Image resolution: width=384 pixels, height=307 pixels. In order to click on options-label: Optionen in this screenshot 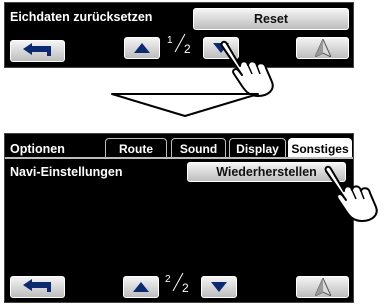, I will do `click(37, 149)`.